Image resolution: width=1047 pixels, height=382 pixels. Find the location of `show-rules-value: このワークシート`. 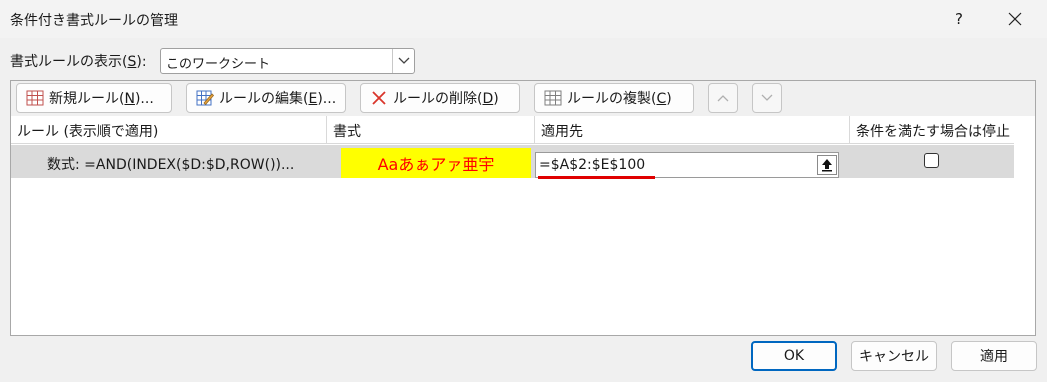

show-rules-value: このワークシート is located at coordinates (218, 64).